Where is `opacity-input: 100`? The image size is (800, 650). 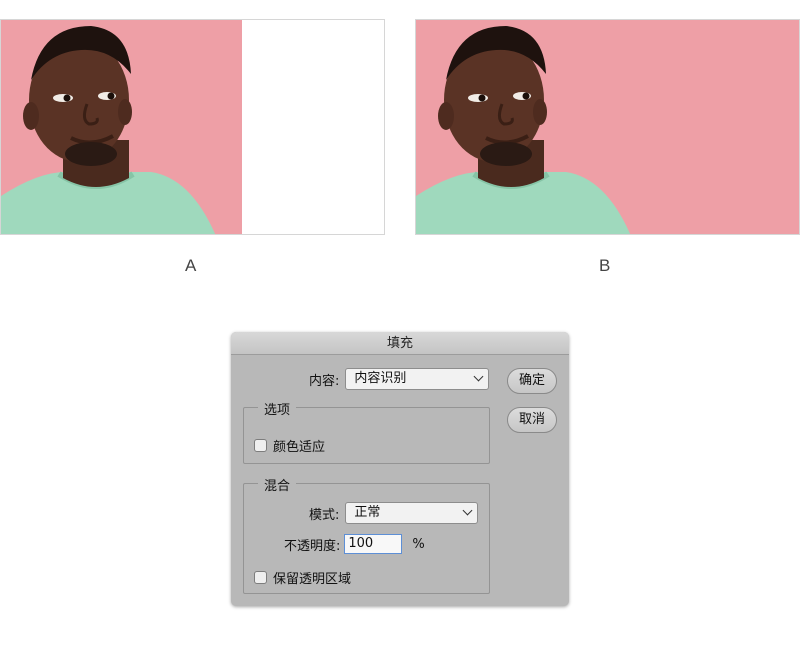
opacity-input: 100 is located at coordinates (373, 544).